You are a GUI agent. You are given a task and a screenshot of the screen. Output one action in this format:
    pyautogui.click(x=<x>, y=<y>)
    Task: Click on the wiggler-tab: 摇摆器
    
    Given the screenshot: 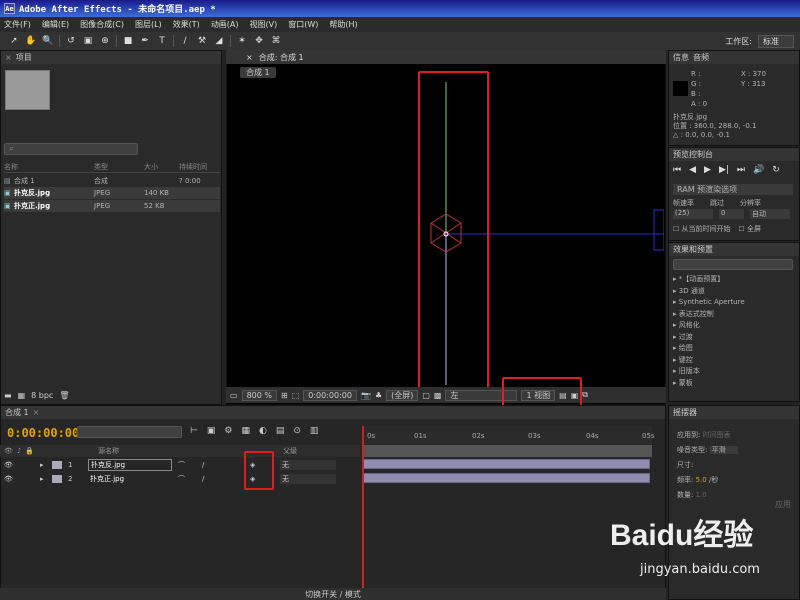 What is the action you would take?
    pyautogui.click(x=734, y=412)
    